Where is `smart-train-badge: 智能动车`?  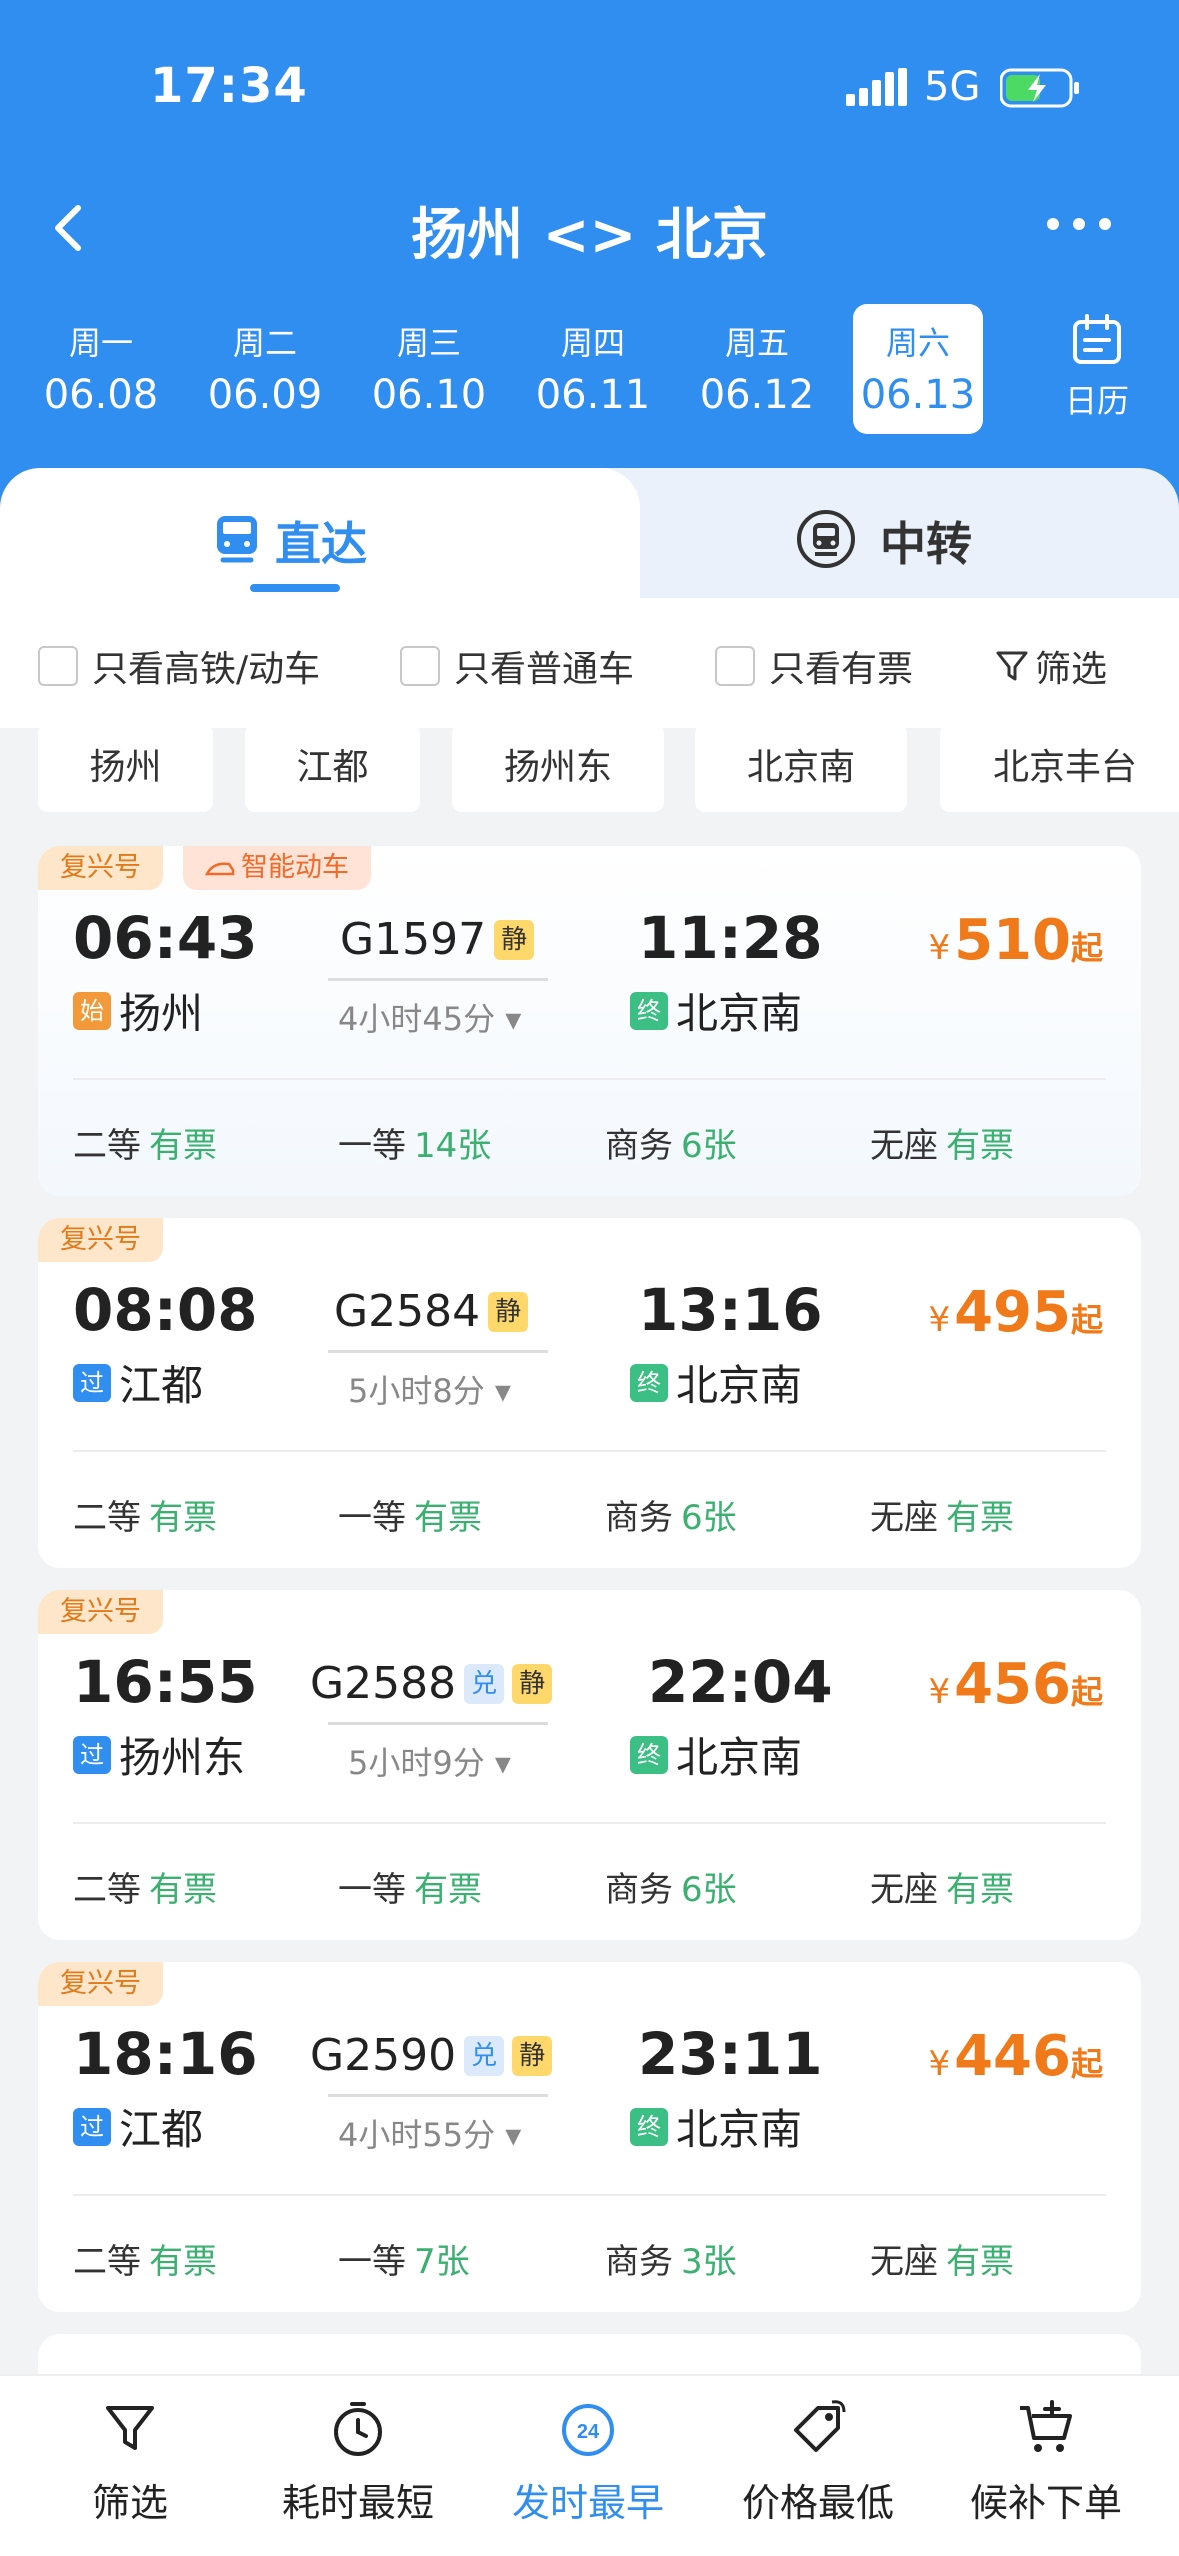
smart-train-badge: 智能动车 is located at coordinates (277, 868).